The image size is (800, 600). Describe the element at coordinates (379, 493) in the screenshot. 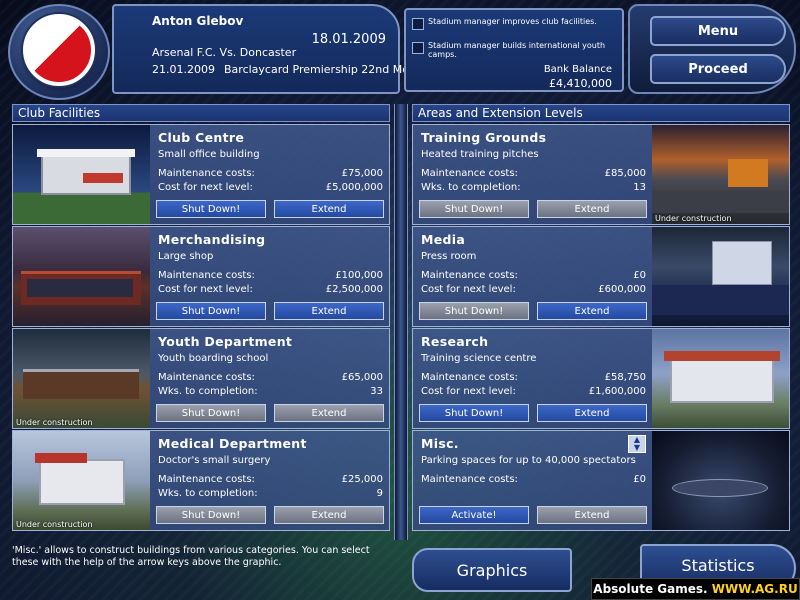

I see `weeks-value: 9` at that location.